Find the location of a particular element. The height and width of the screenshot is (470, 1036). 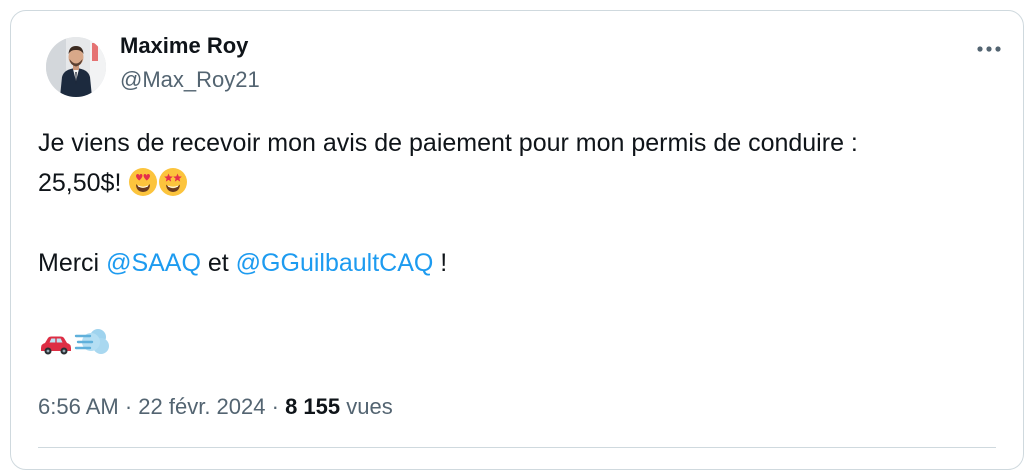

mention-gguilbaultcaq-link: @GGuilbaultCAQ is located at coordinates (335, 263).